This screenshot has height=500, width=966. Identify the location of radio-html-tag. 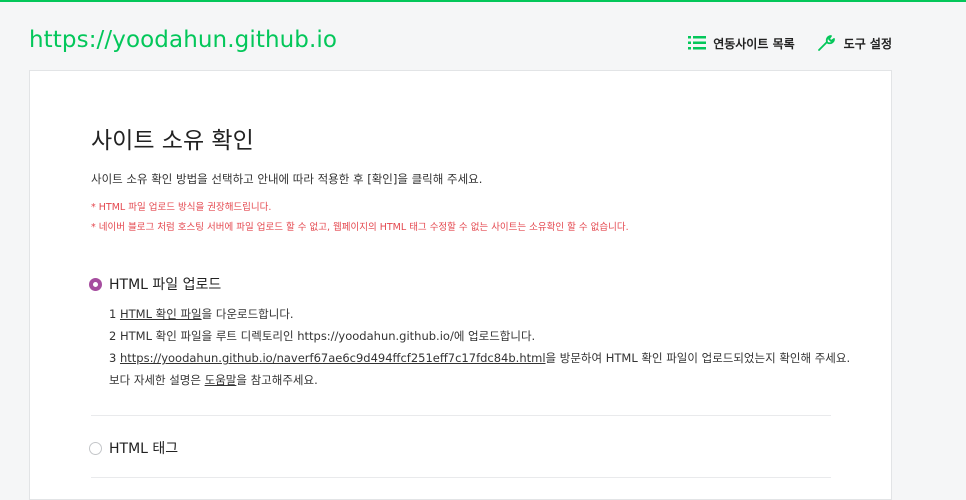
(95, 448).